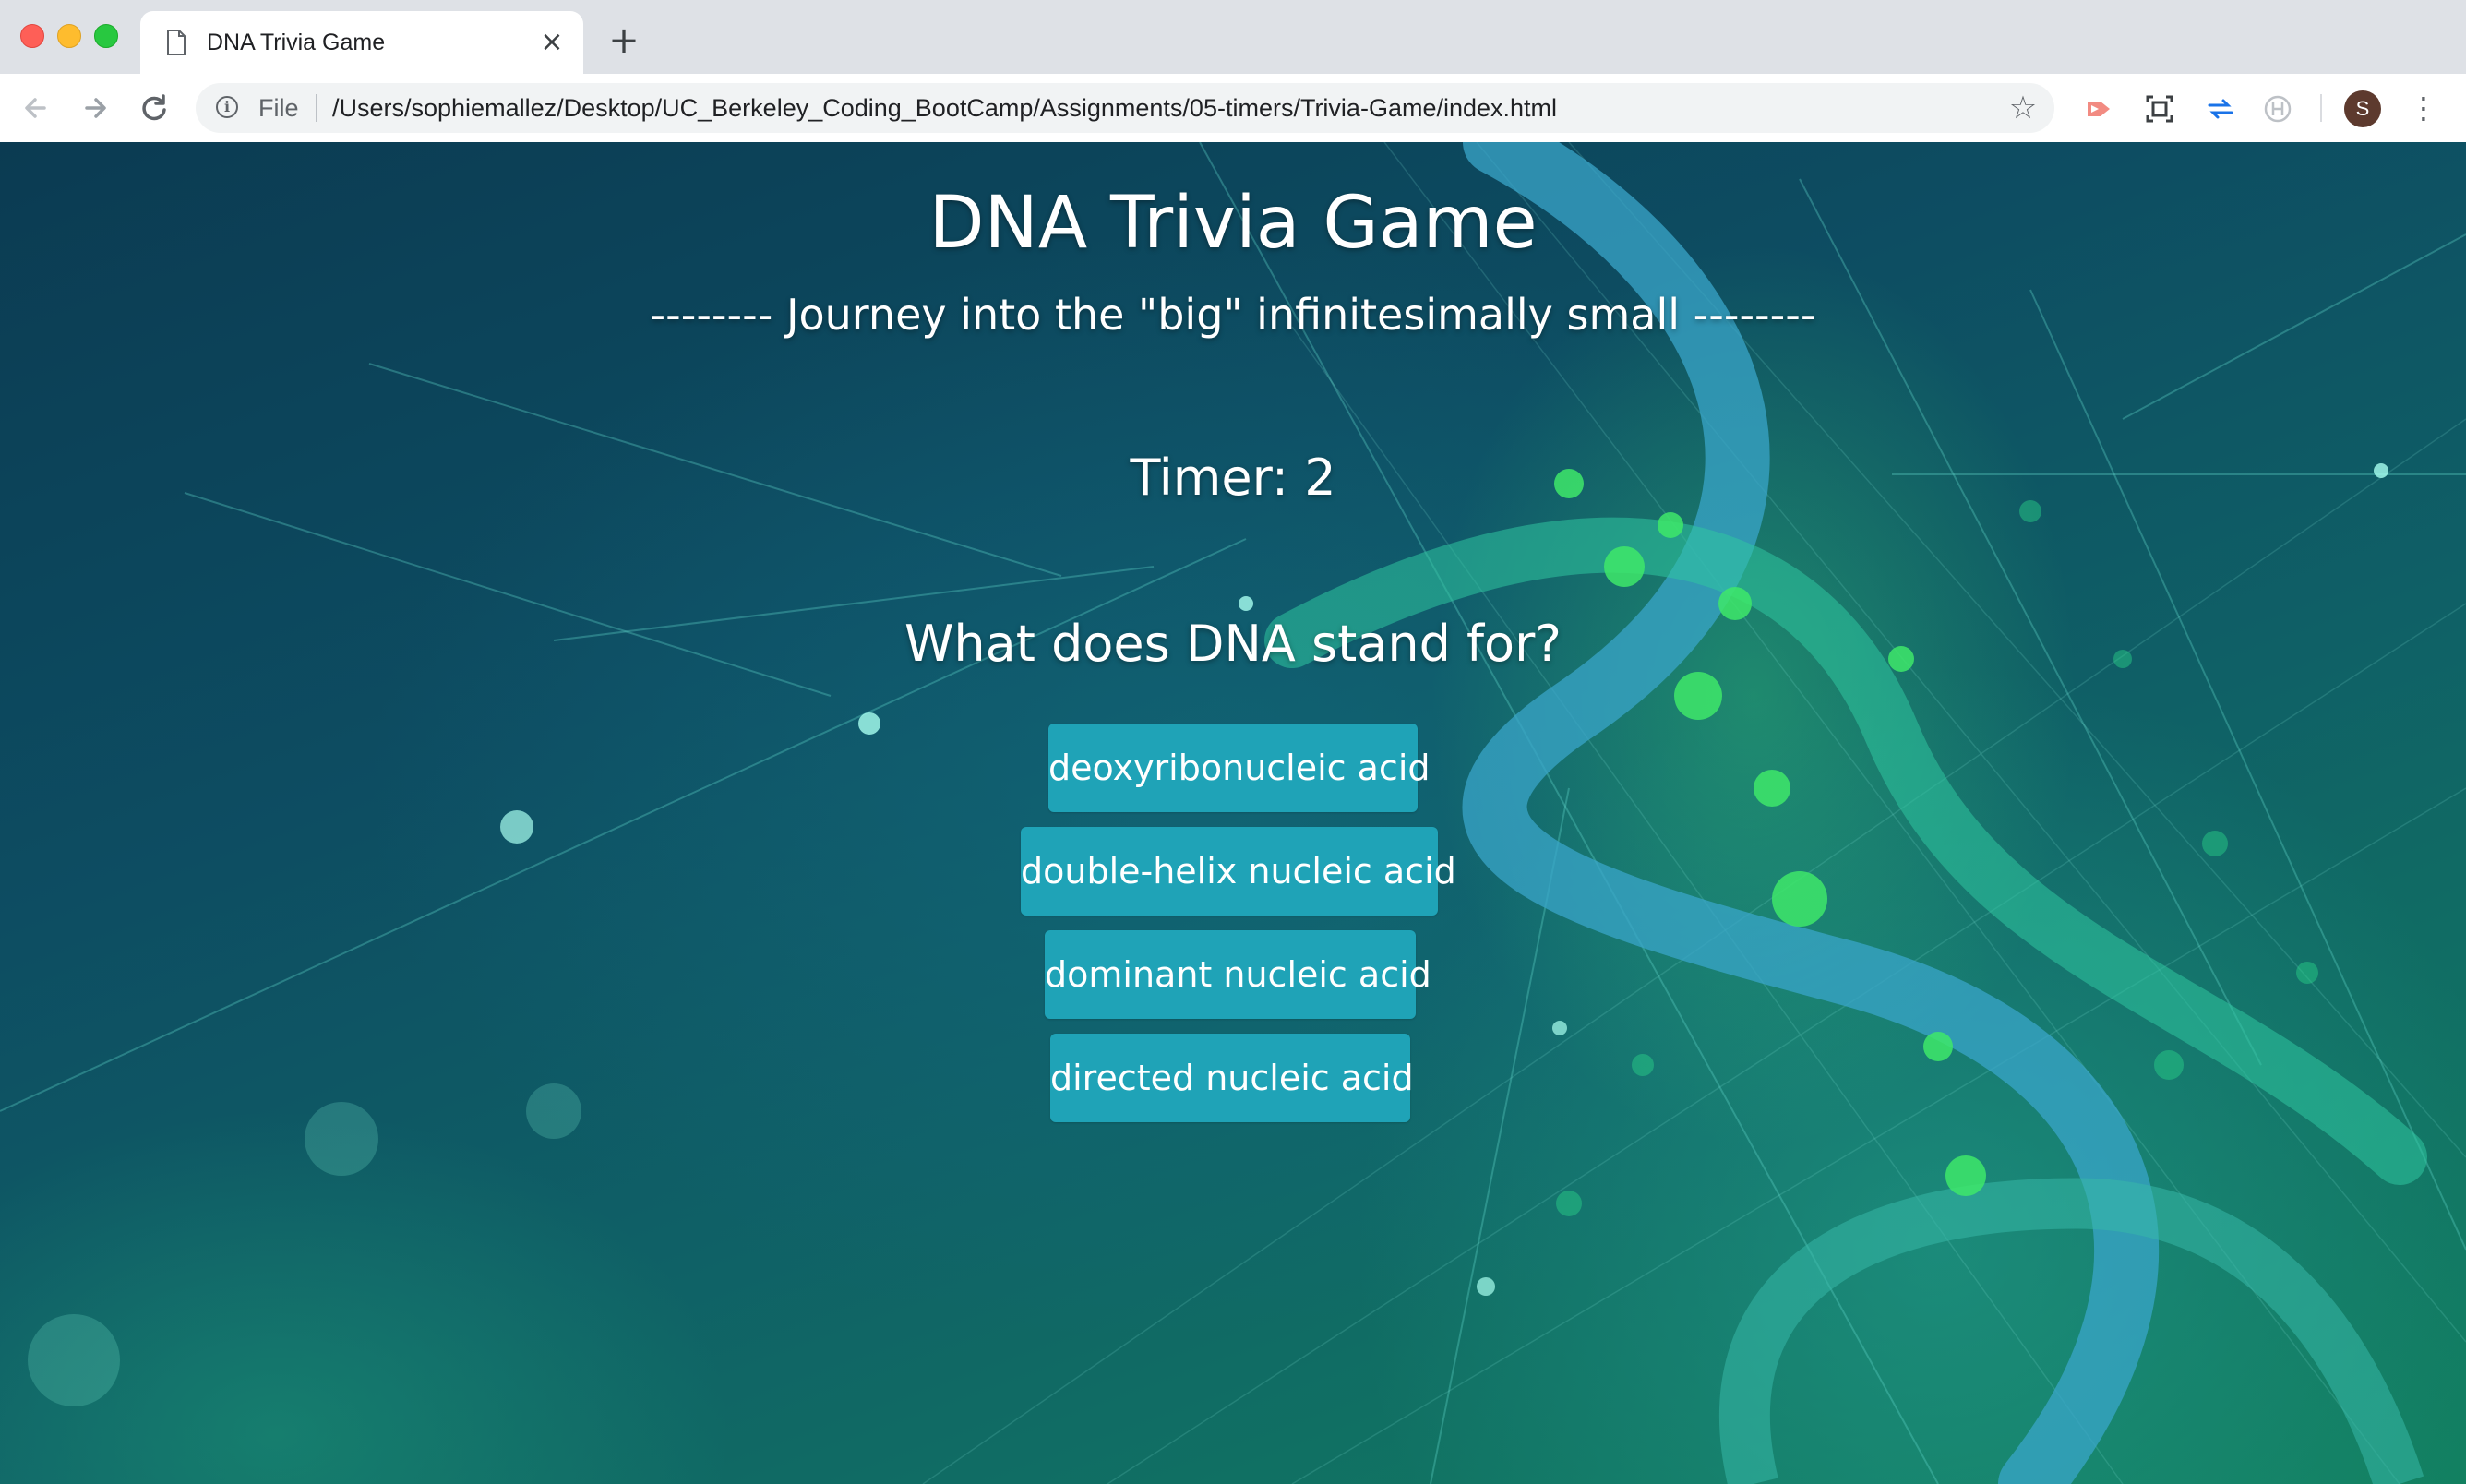 Image resolution: width=2466 pixels, height=1484 pixels. What do you see at coordinates (1233, 644) in the screenshot?
I see `question-text: What does DNA stand for?` at bounding box center [1233, 644].